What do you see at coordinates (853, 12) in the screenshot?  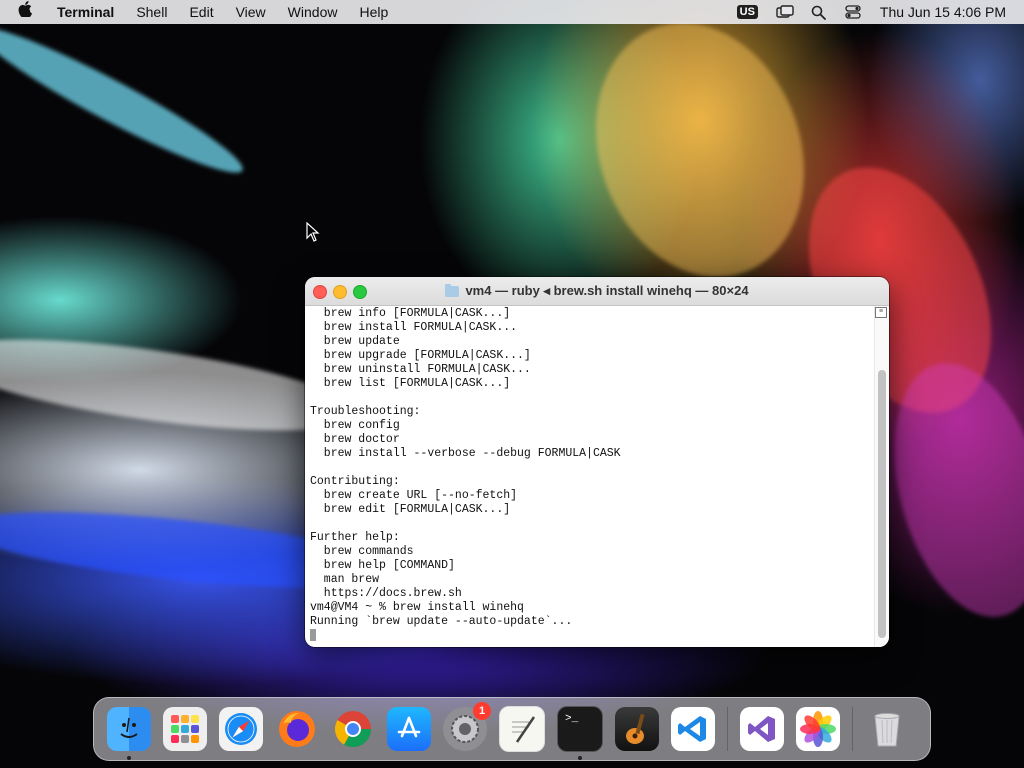 I see `control-center-icon` at bounding box center [853, 12].